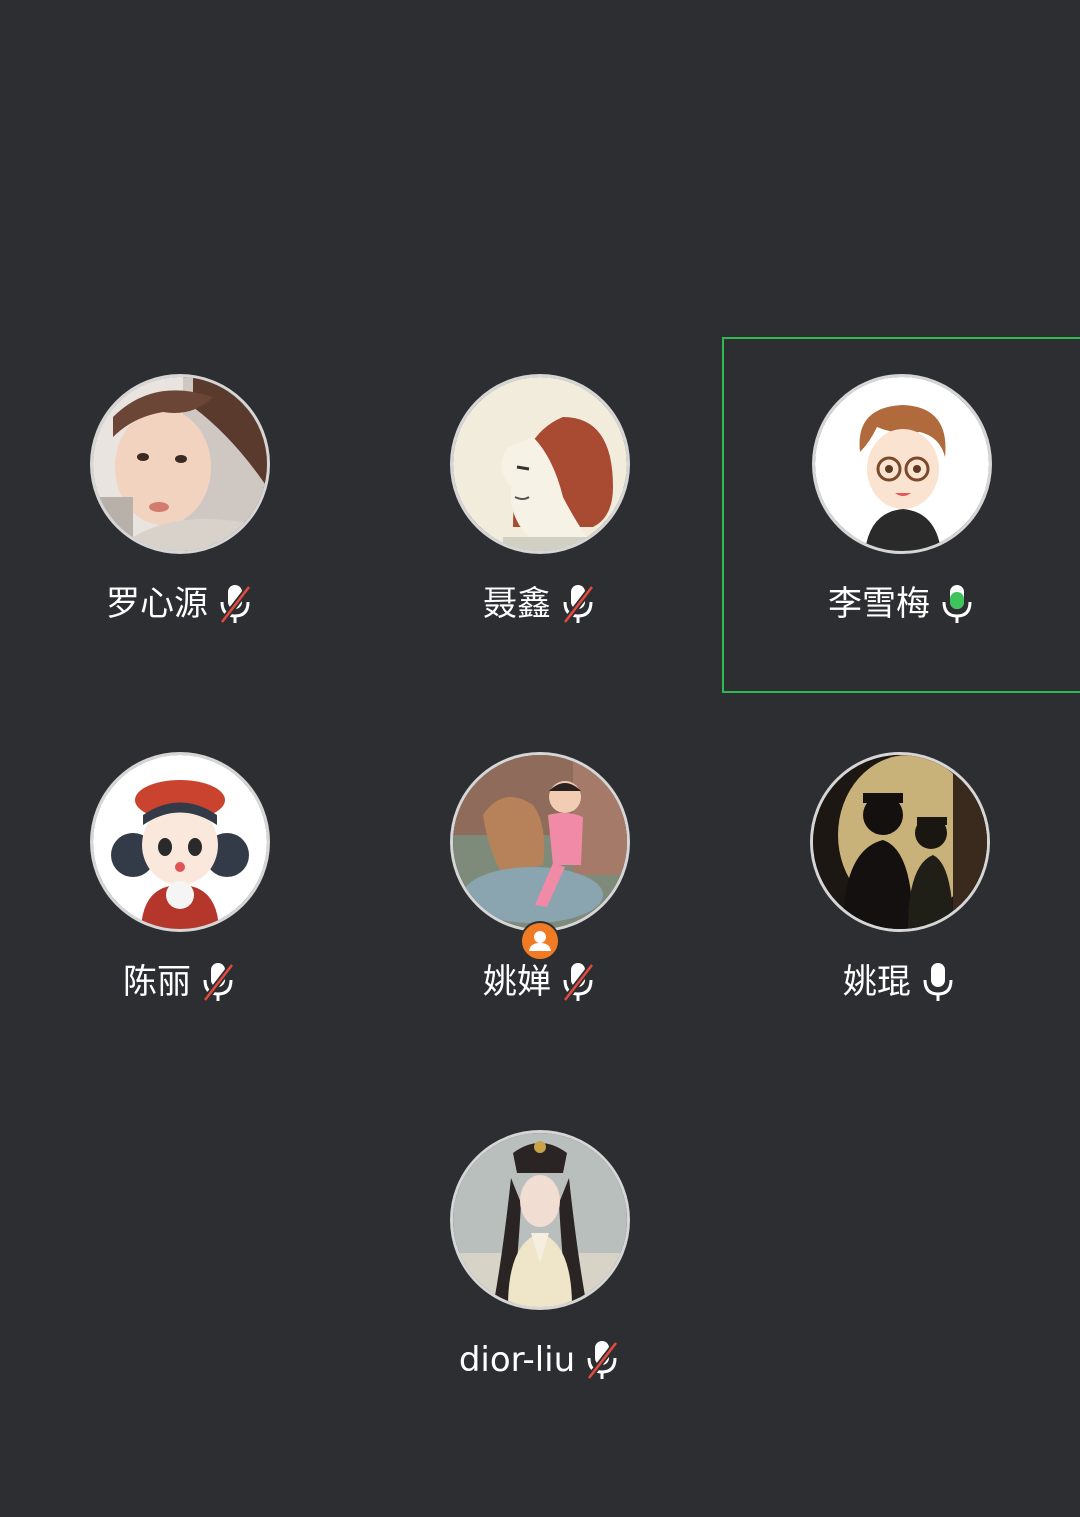 The width and height of the screenshot is (1080, 1517). What do you see at coordinates (877, 982) in the screenshot?
I see `participant-name: 姚琨` at bounding box center [877, 982].